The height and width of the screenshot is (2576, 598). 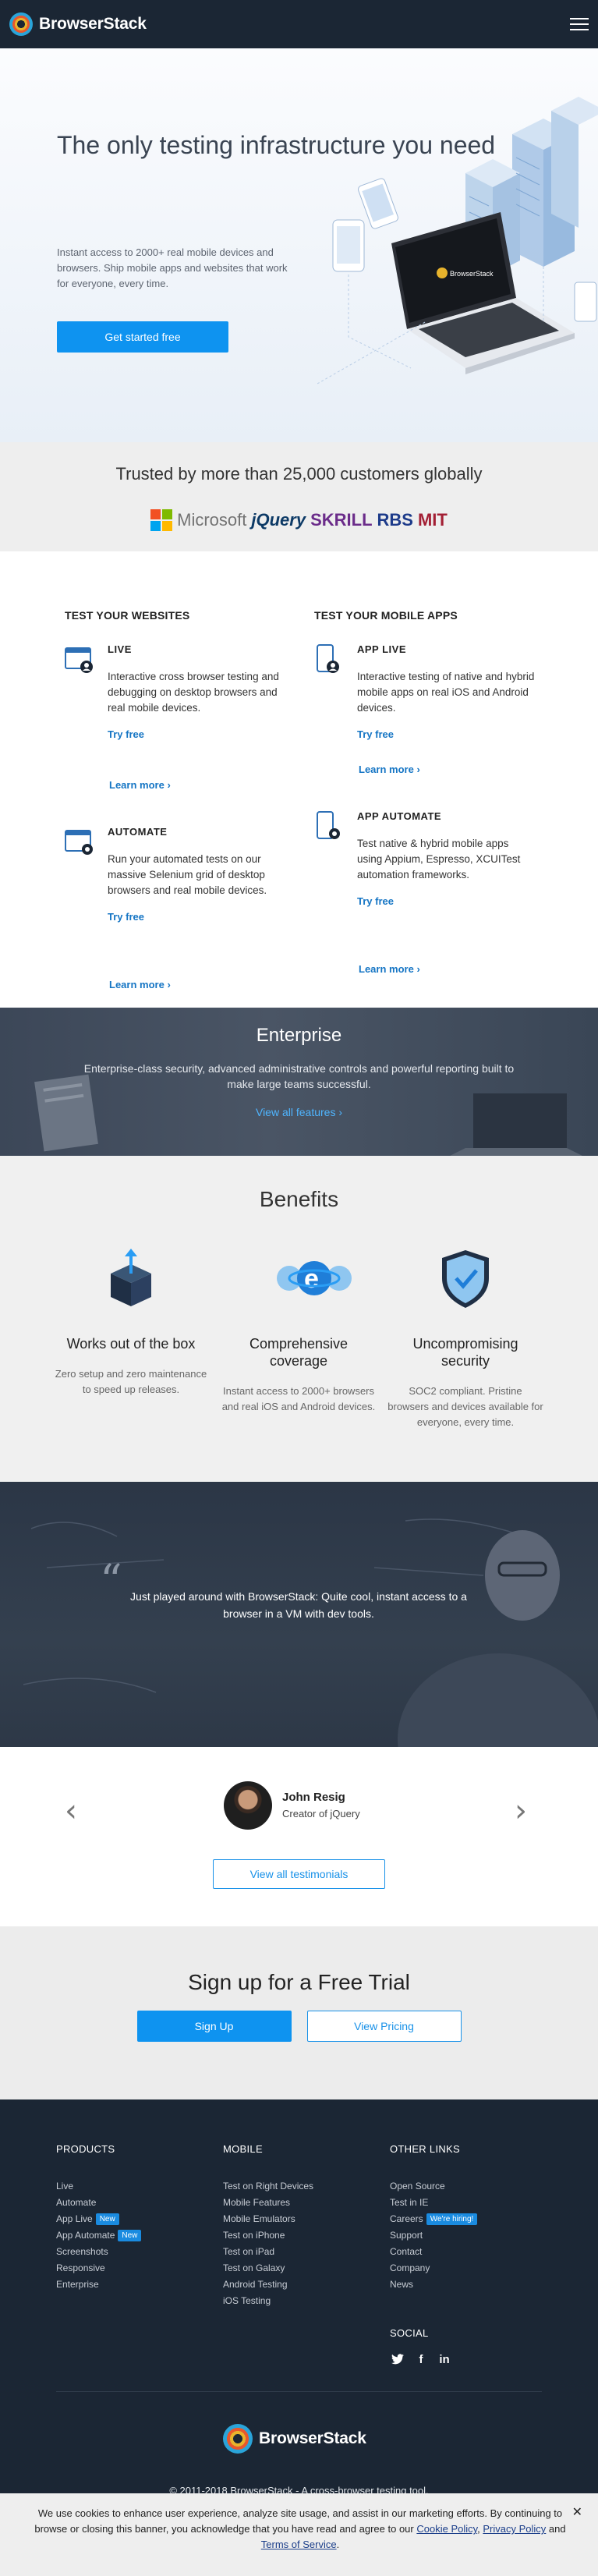 I want to click on view-all-features-link: View all features ›, so click(x=299, y=1112).